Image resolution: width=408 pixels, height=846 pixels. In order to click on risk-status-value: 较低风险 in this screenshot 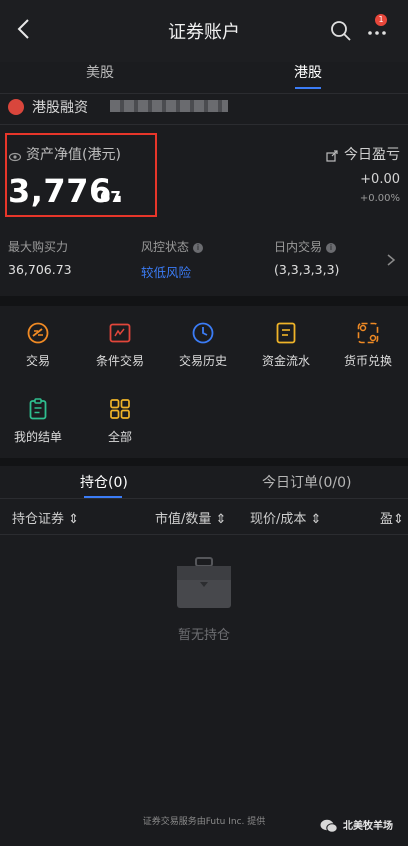, I will do `click(166, 271)`.